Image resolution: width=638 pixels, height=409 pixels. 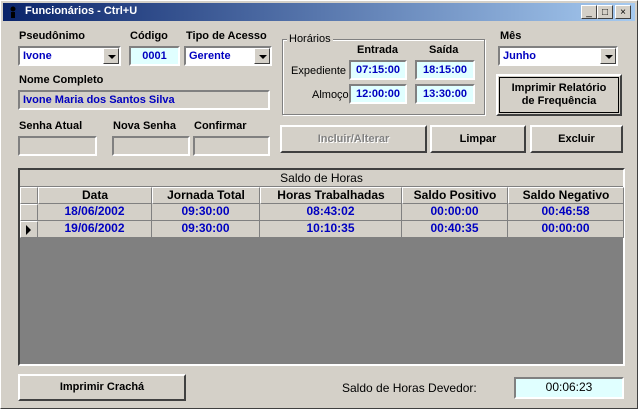 What do you see at coordinates (566, 195) in the screenshot?
I see `column-header-saldo-negativo: Saldo Negativo` at bounding box center [566, 195].